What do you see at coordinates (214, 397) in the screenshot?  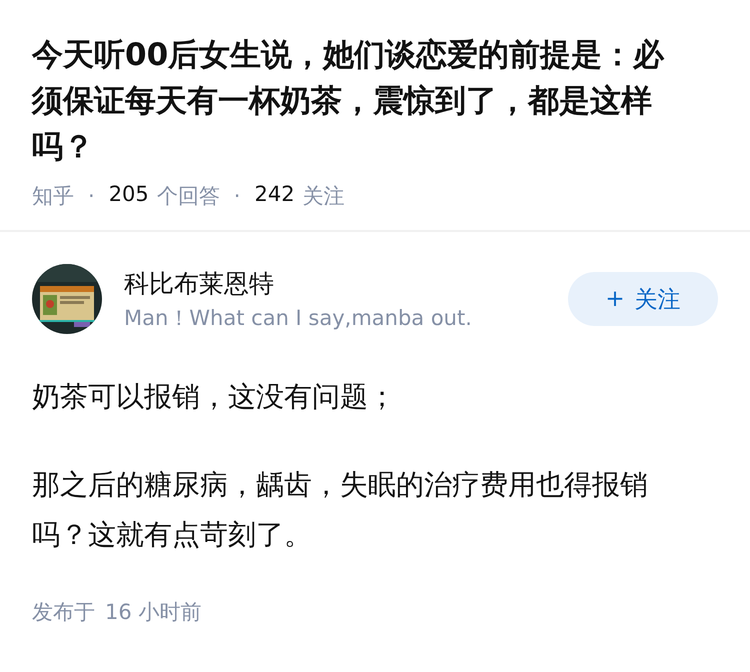 I see `answer-paragraph: 奶茶可以报销，这没有问题；` at bounding box center [214, 397].